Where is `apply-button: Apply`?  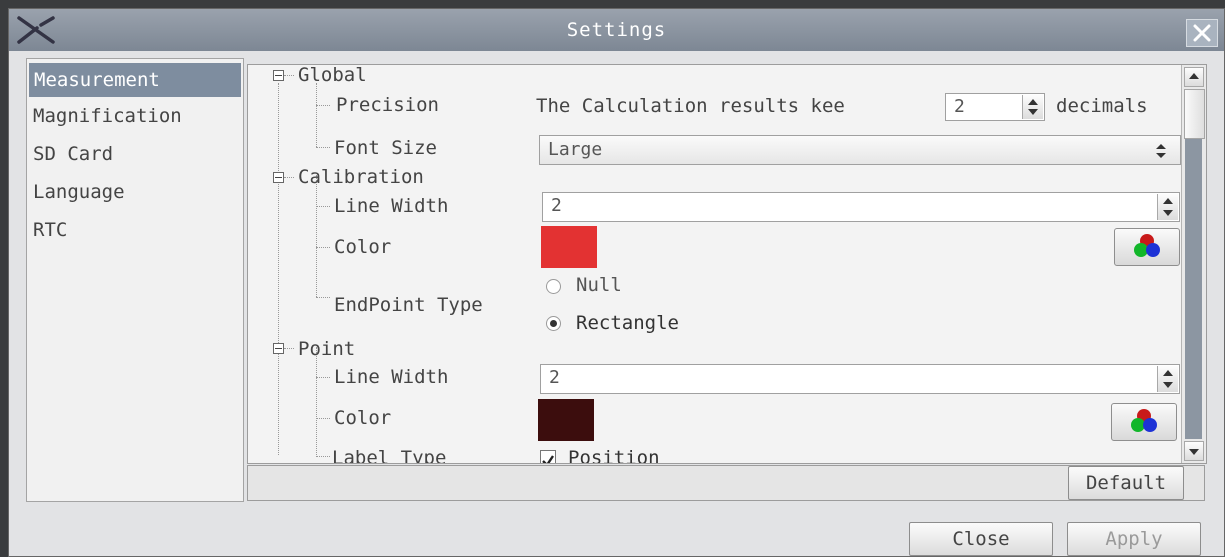 apply-button: Apply is located at coordinates (1134, 539).